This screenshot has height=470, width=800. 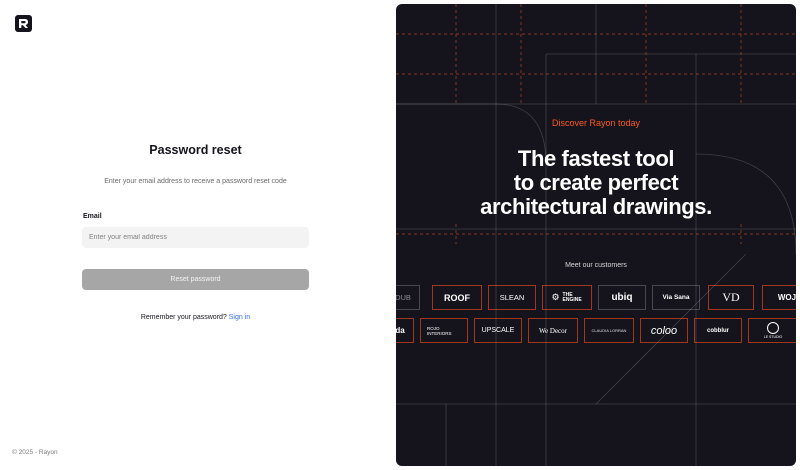 I want to click on customer-logo-cobblur: cobblur, so click(x=718, y=330).